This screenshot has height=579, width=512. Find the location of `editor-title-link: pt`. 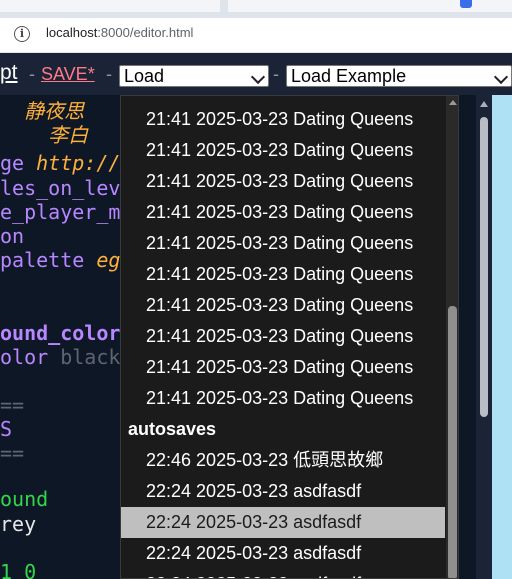

editor-title-link: pt is located at coordinates (9, 73).